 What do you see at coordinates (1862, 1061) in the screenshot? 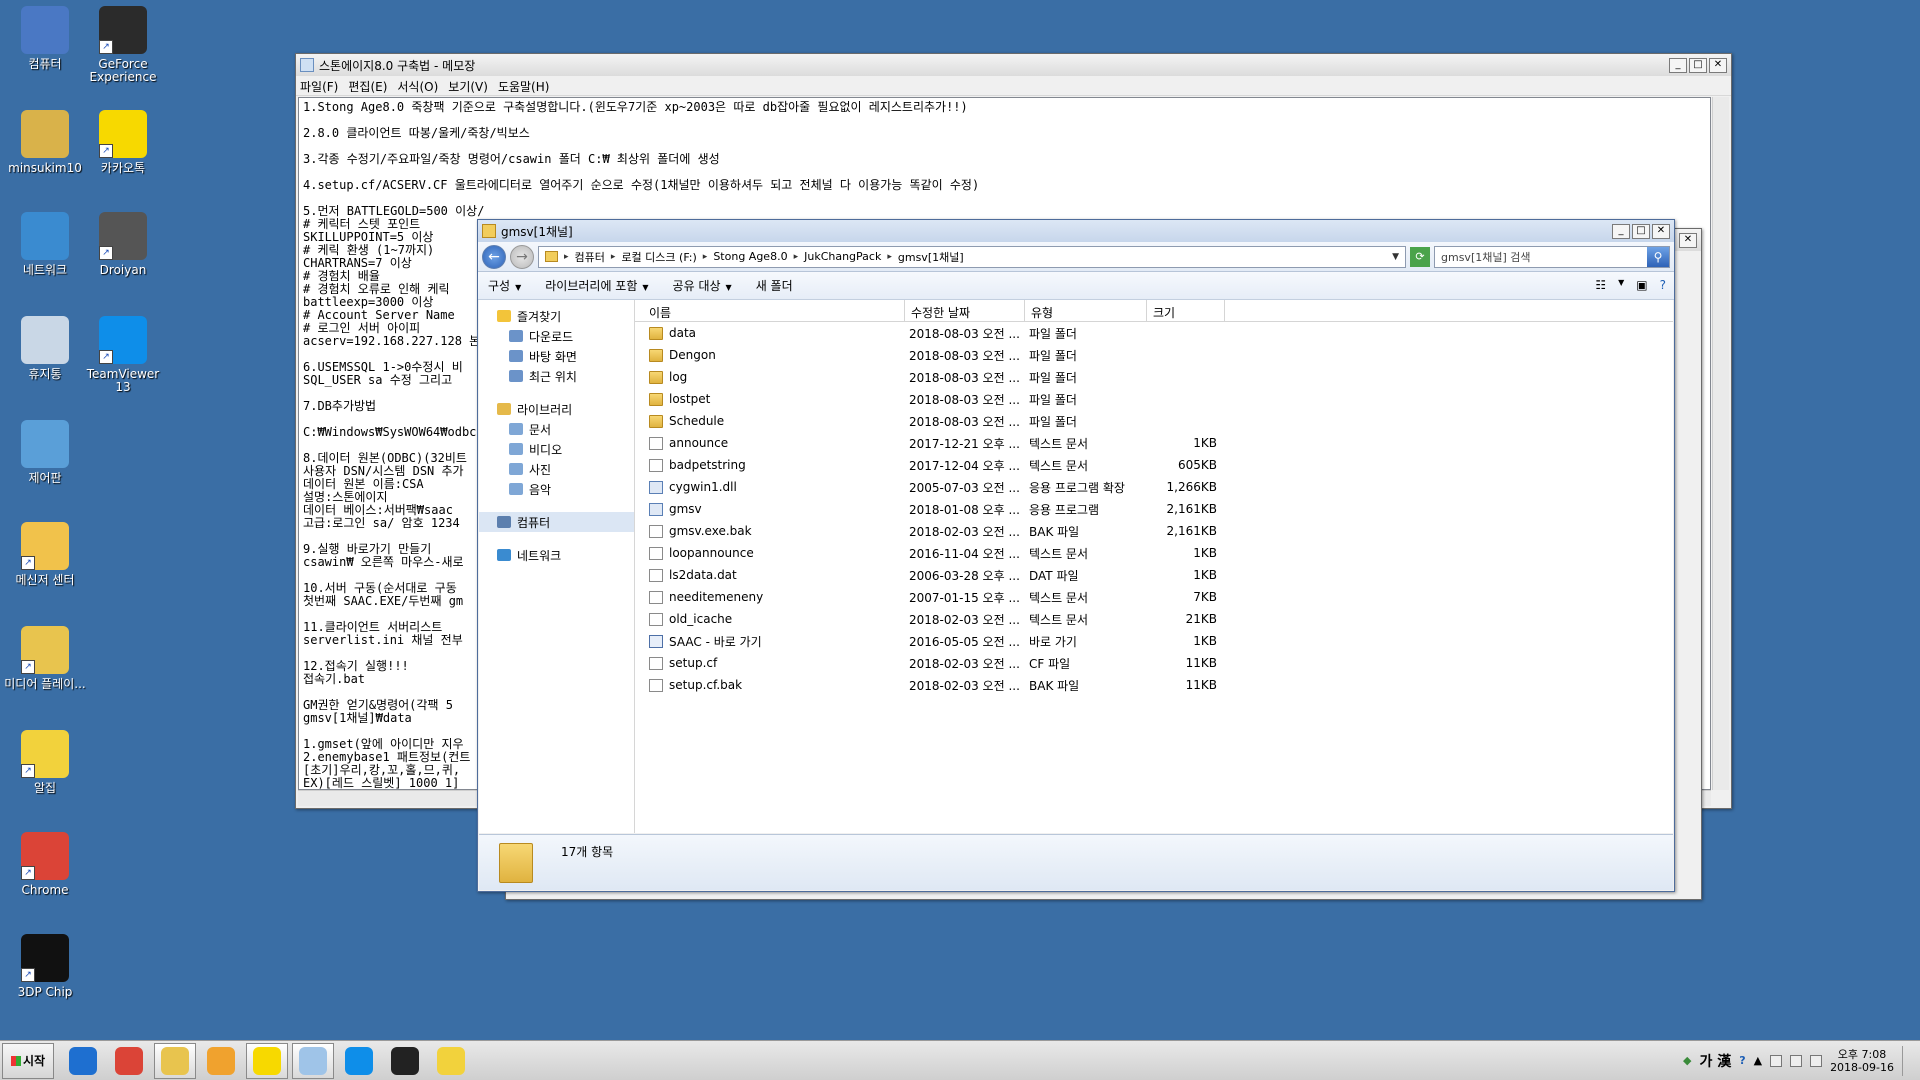
I see `clock: 오후 7:08 2018-09-16` at bounding box center [1862, 1061].